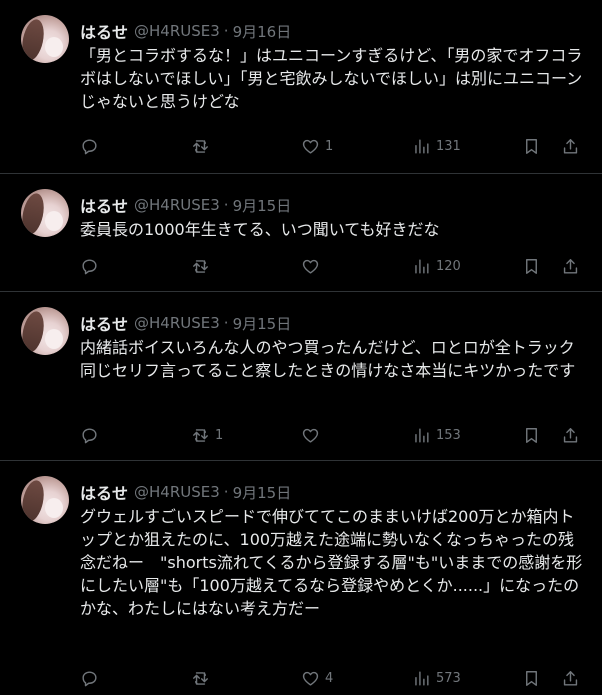  What do you see at coordinates (260, 229) in the screenshot?
I see `tweet-text: 委員長の1000年生きてる、いつ聞いても好きだな` at bounding box center [260, 229].